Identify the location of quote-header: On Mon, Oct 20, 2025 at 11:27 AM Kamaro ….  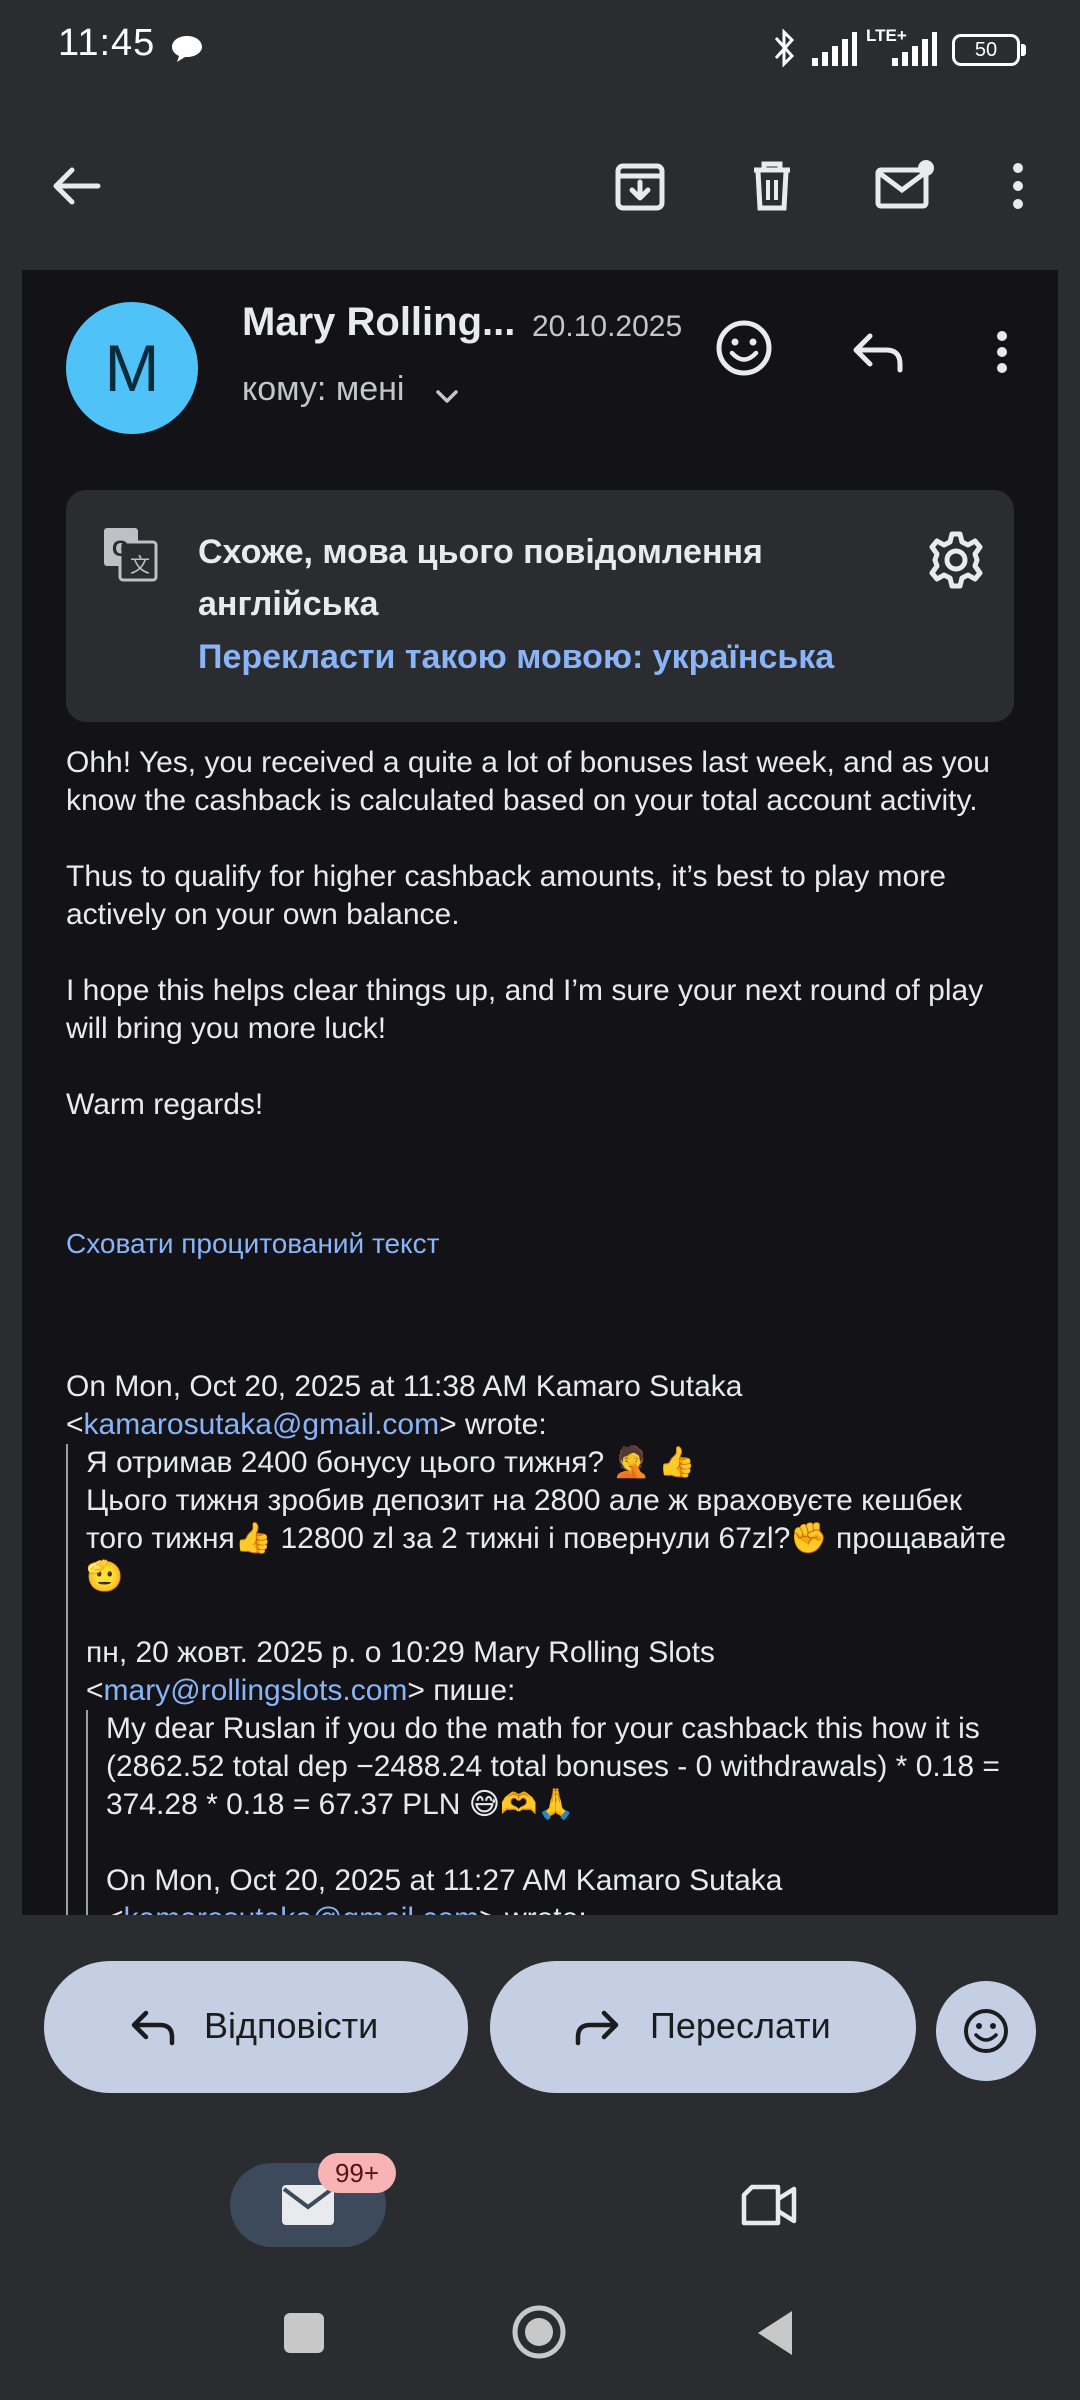
(566, 1888).